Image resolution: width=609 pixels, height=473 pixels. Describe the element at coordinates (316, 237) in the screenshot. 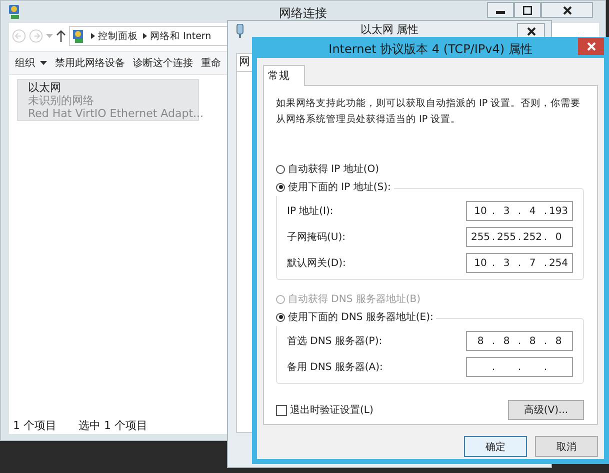

I see `field-label: 子网掩码(U):` at that location.